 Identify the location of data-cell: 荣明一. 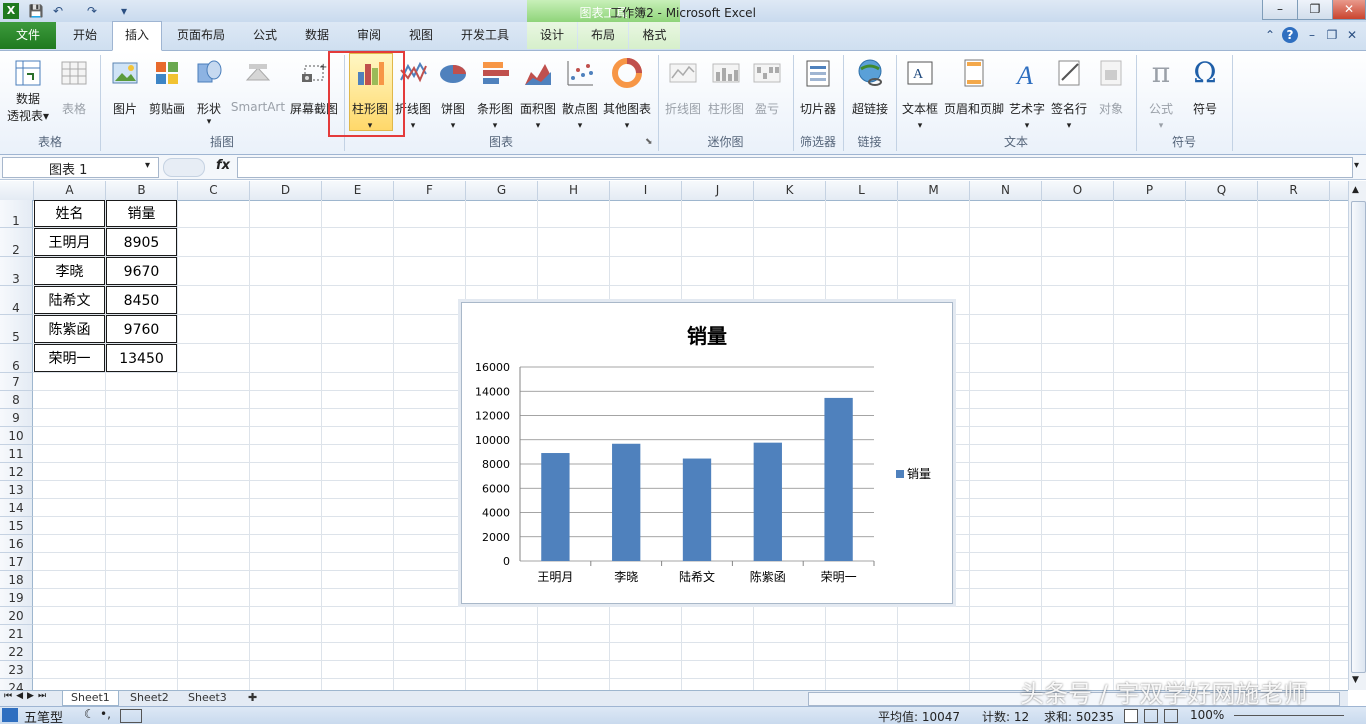
(69, 358).